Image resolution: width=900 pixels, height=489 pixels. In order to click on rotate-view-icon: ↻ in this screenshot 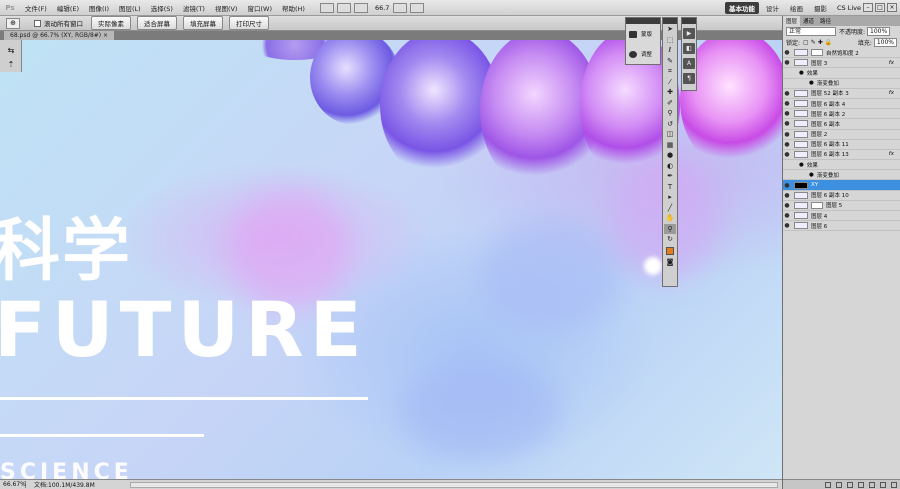, I will do `click(670, 239)`.